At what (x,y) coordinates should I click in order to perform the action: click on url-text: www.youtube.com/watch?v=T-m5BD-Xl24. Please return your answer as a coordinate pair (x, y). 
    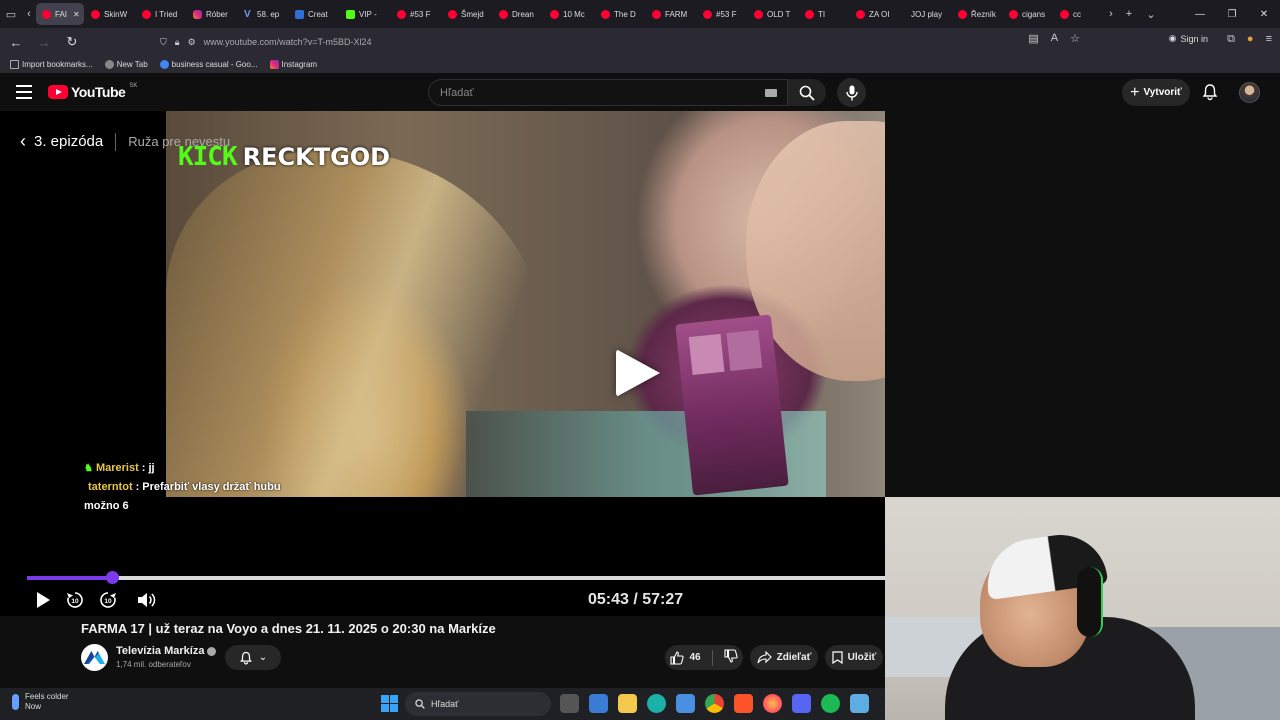
    Looking at the image, I should click on (288, 42).